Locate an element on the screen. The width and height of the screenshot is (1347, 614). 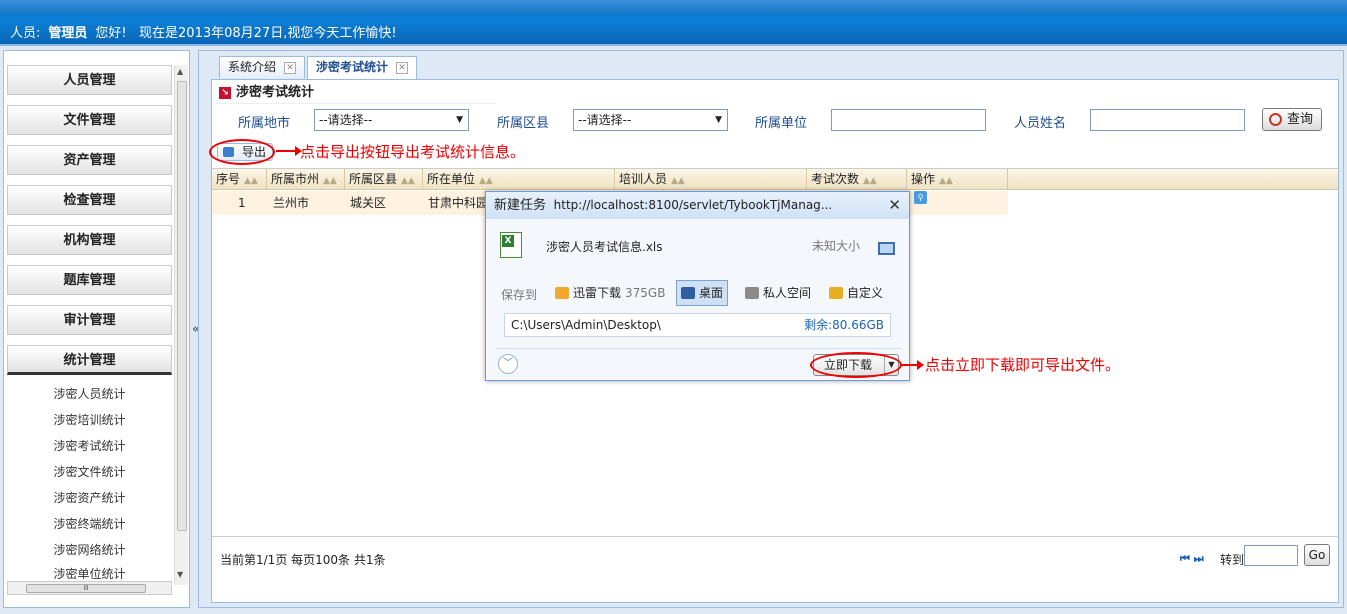
tab-label: 涉密考试统计 is located at coordinates (352, 67).